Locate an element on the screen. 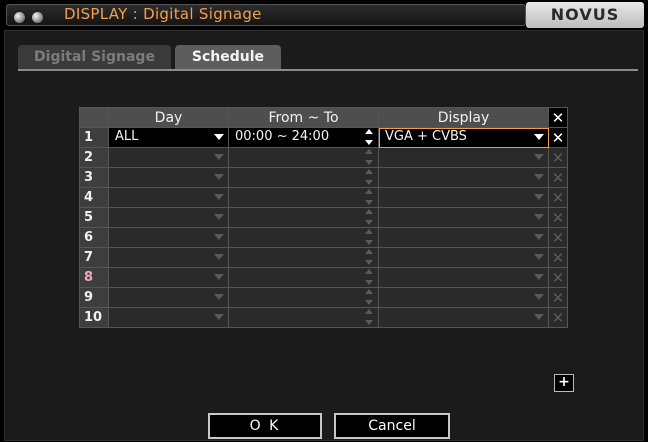  table-row: 5 ✕ is located at coordinates (323, 217).